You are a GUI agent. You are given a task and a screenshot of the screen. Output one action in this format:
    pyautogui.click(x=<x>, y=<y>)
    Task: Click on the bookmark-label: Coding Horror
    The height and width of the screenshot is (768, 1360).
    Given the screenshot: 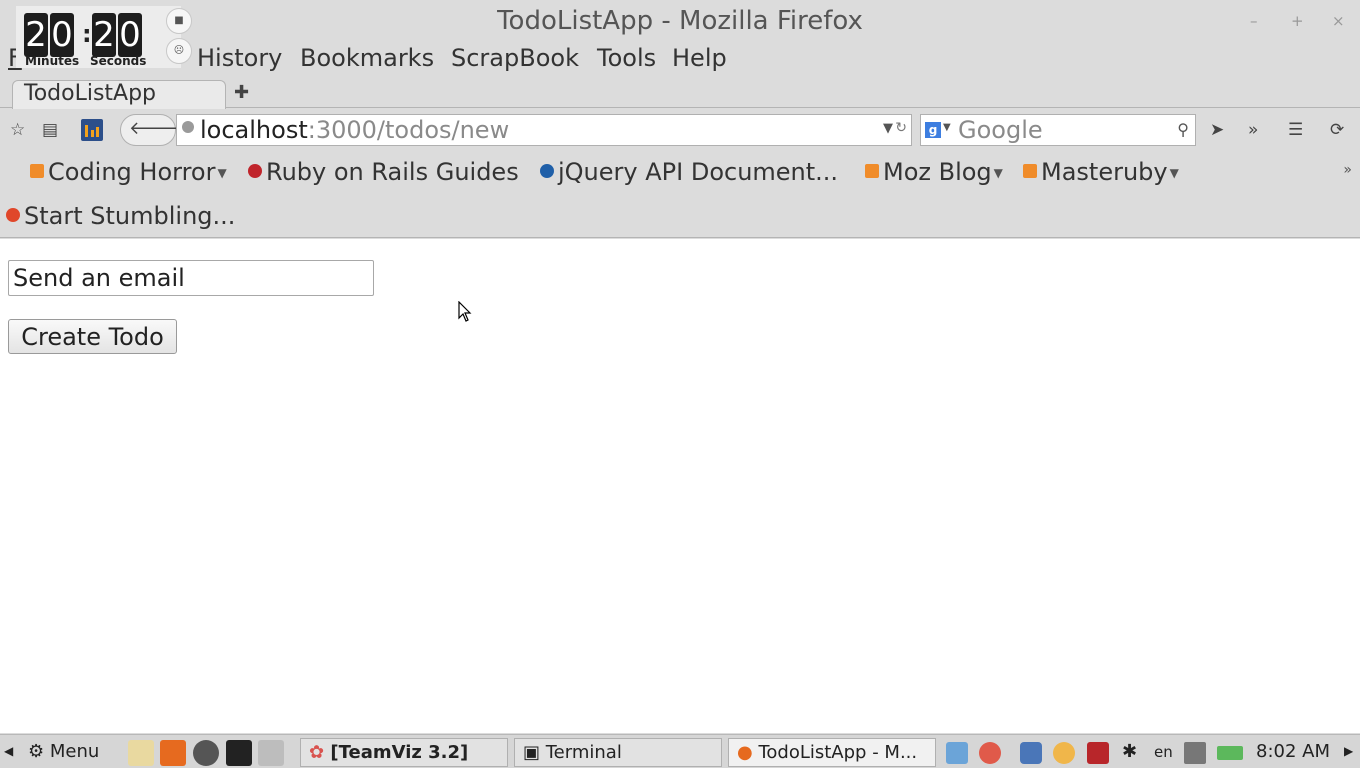 What is the action you would take?
    pyautogui.click(x=132, y=172)
    